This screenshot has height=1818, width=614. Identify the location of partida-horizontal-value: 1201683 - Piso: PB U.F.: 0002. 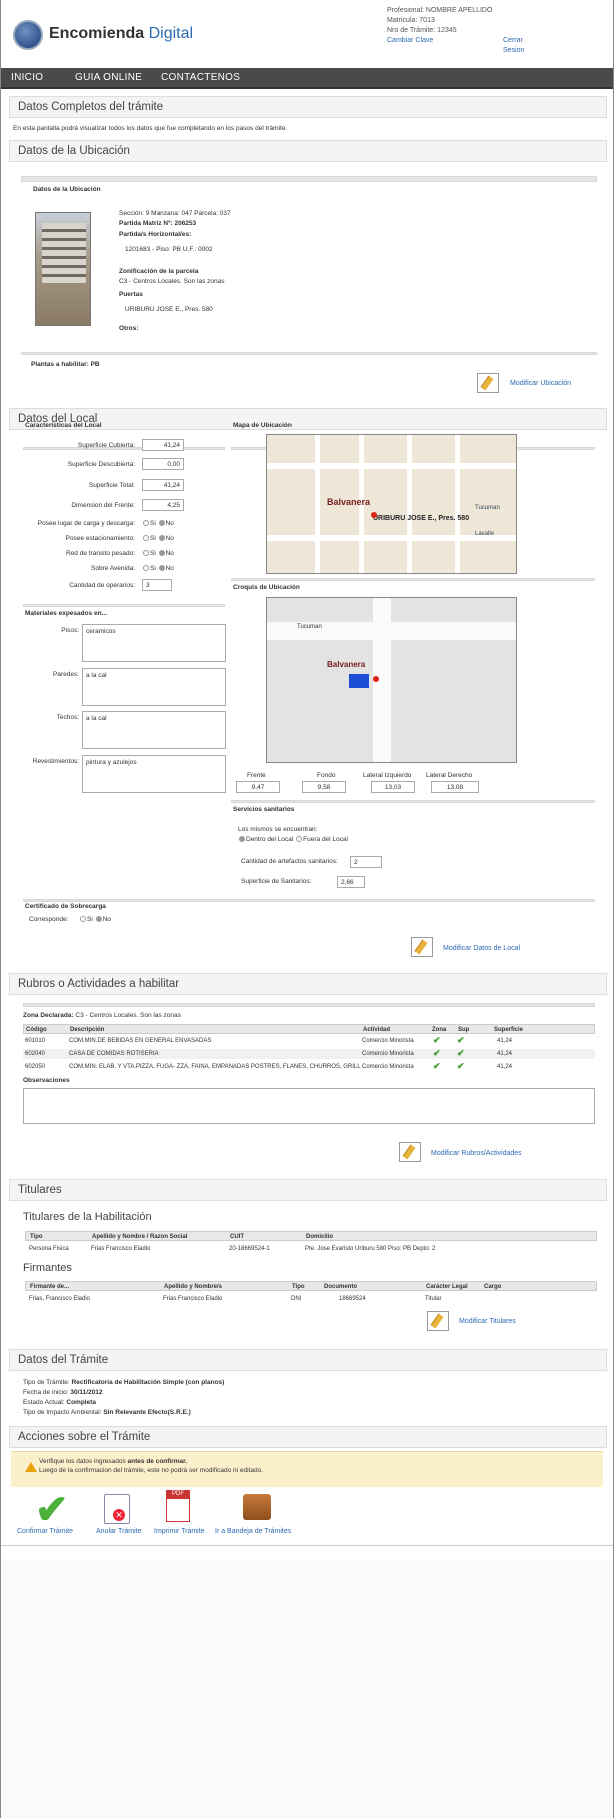
(169, 249).